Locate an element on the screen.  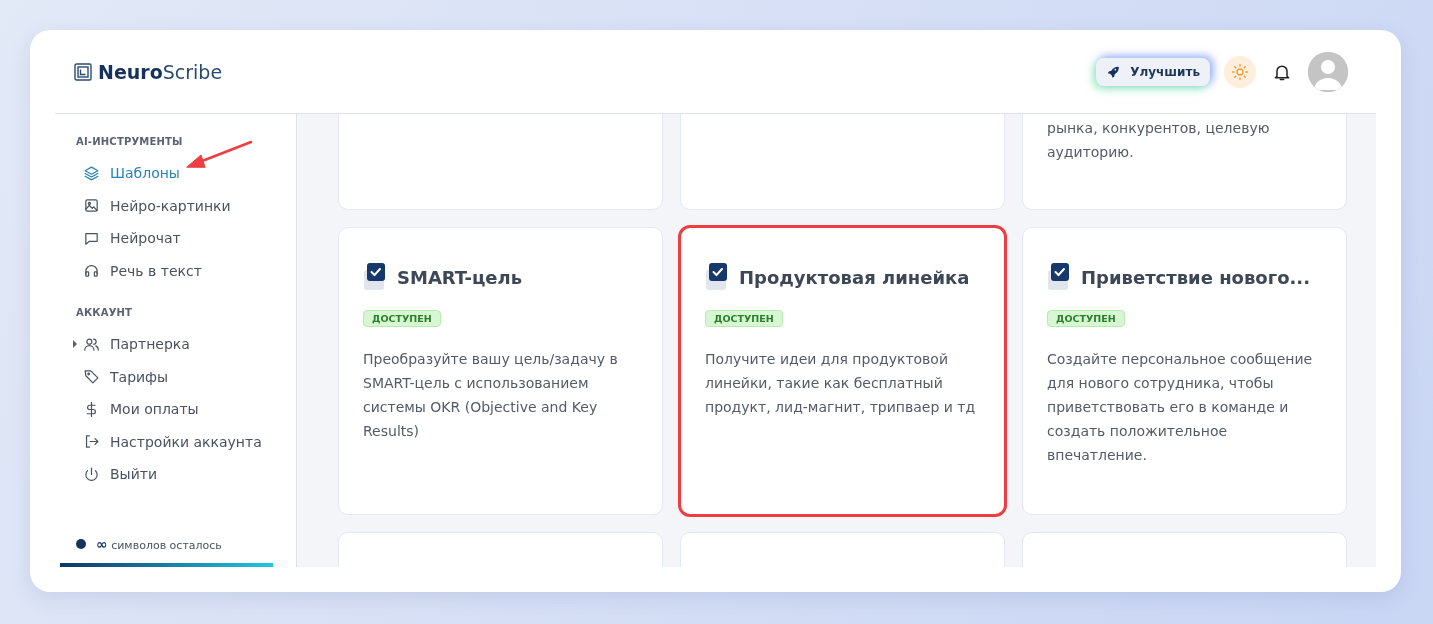
theme-toggle-button is located at coordinates (1240, 71).